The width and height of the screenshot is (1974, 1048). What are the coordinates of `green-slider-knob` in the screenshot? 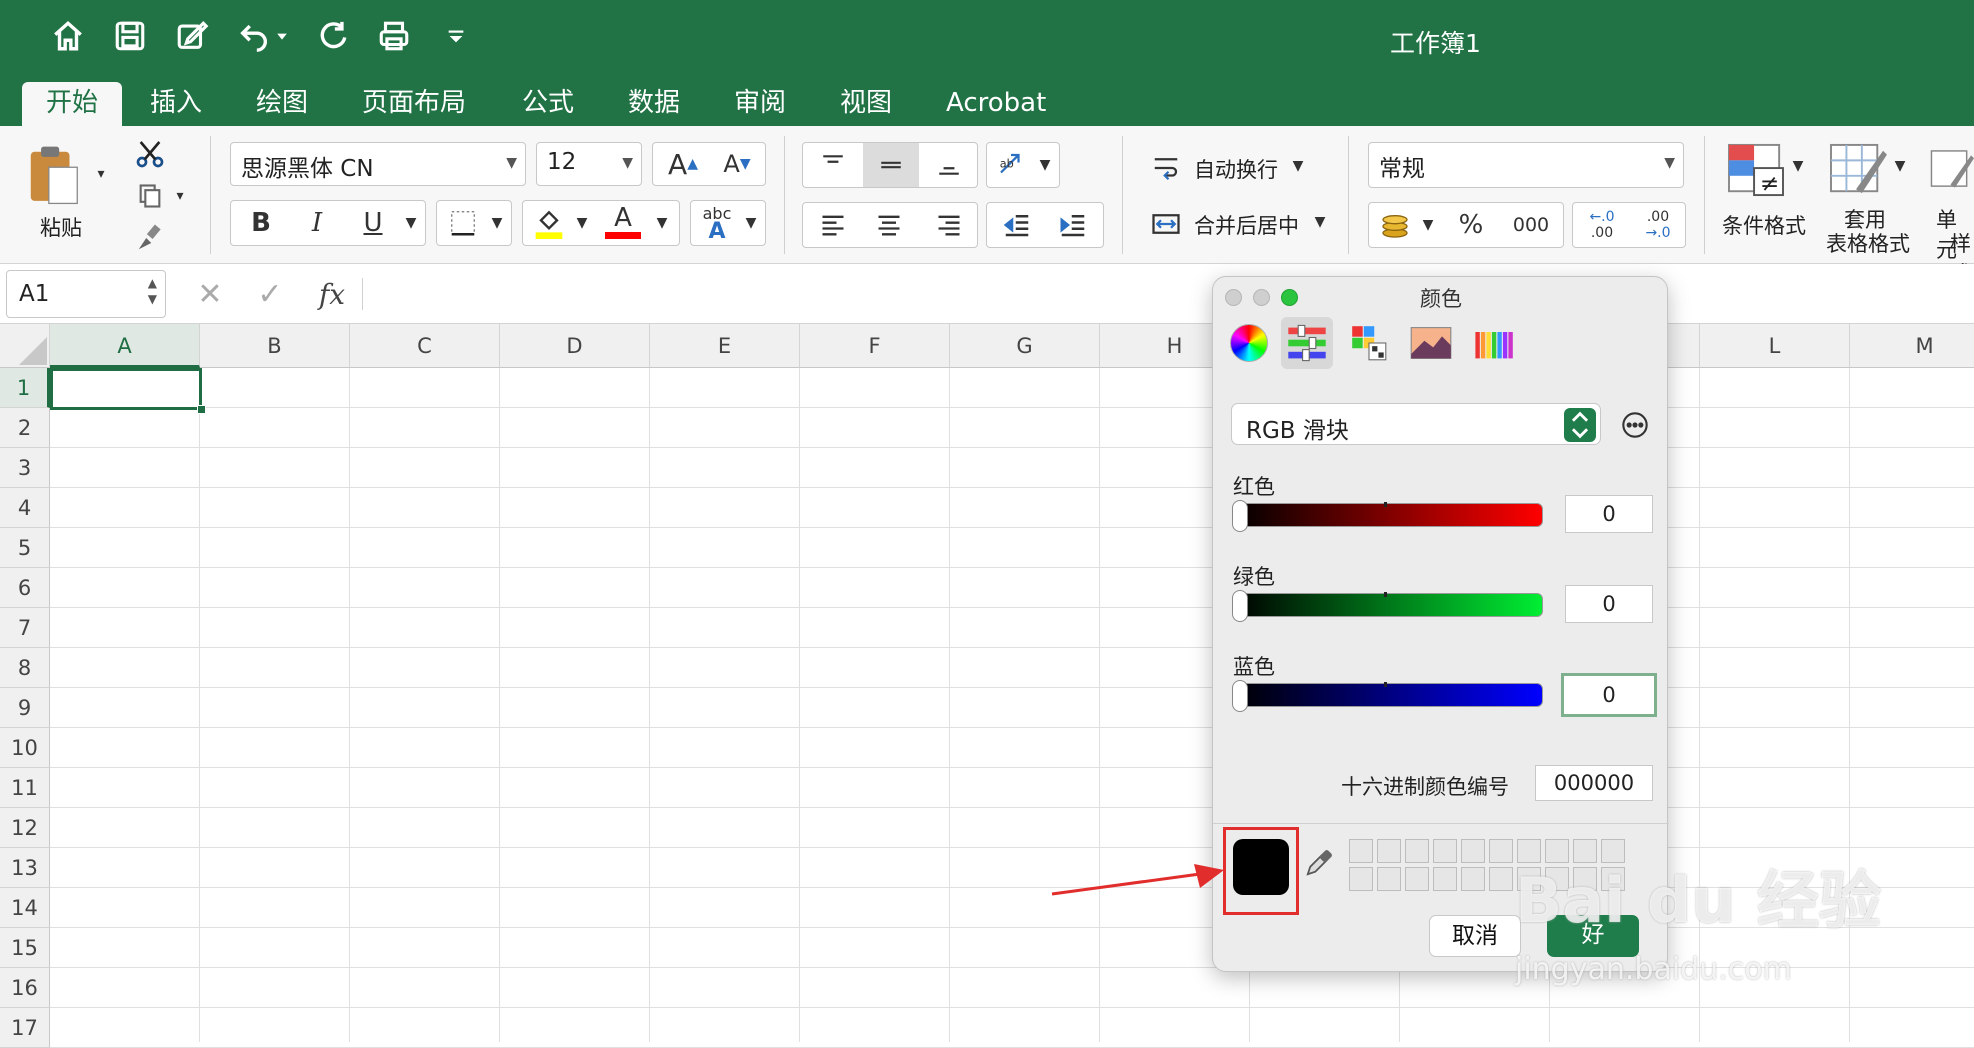 It's located at (1240, 606).